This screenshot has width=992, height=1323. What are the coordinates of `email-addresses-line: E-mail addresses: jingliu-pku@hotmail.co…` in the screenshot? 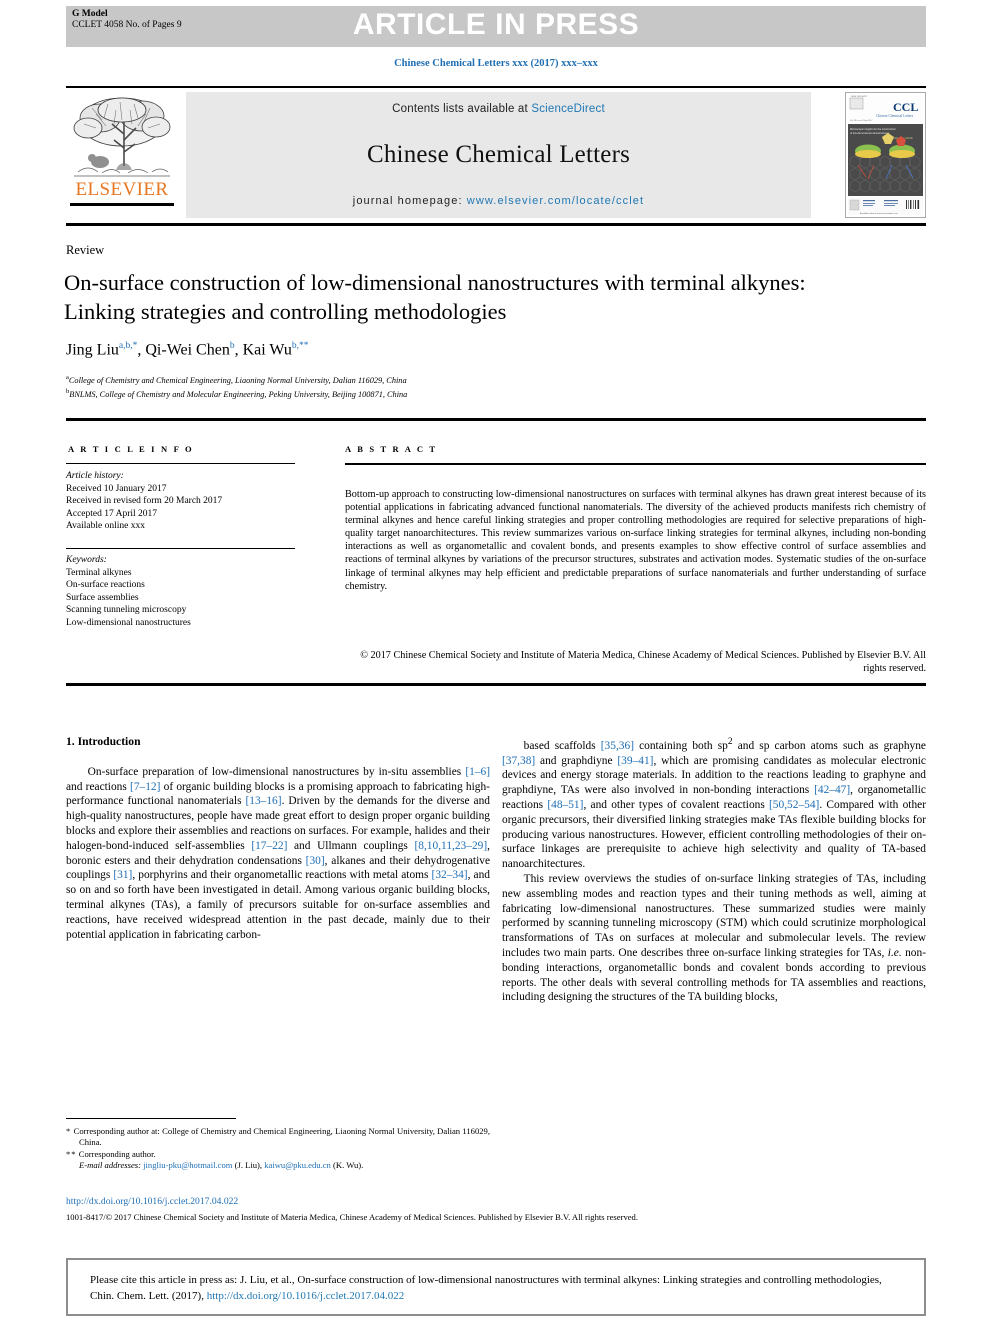 It's located at (278, 1165).